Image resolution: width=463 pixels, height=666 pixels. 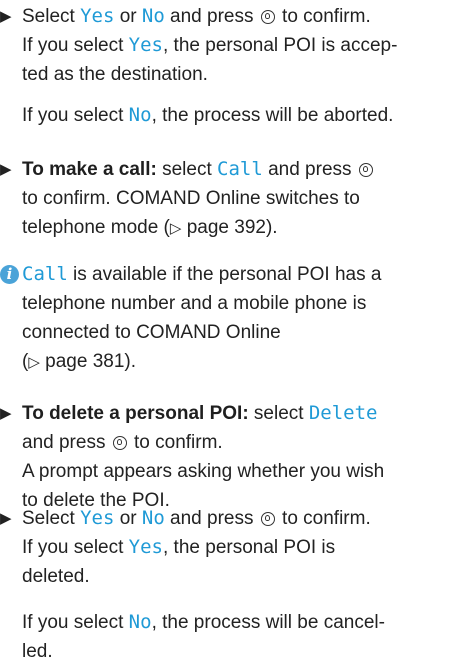 What do you see at coordinates (96, 227) in the screenshot?
I see `text: telephone mode (` at bounding box center [96, 227].